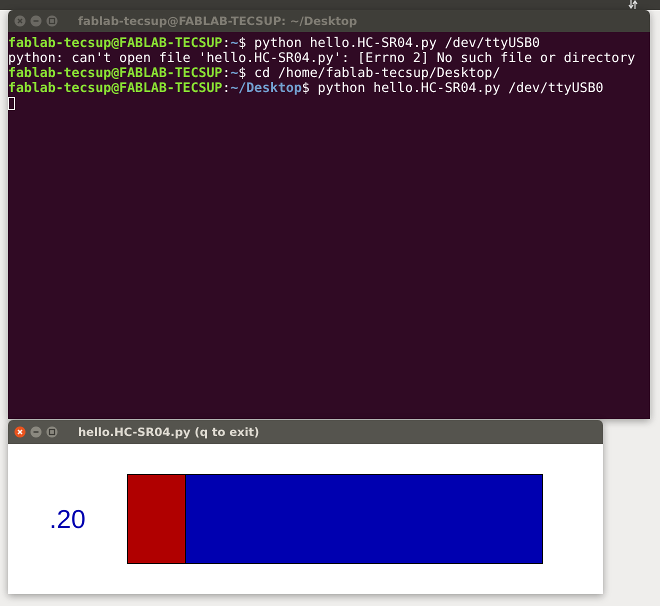  What do you see at coordinates (218, 21) in the screenshot?
I see `window-title: fablab-tecsup@FABLAB-TECSUP: ~/Desktop` at bounding box center [218, 21].